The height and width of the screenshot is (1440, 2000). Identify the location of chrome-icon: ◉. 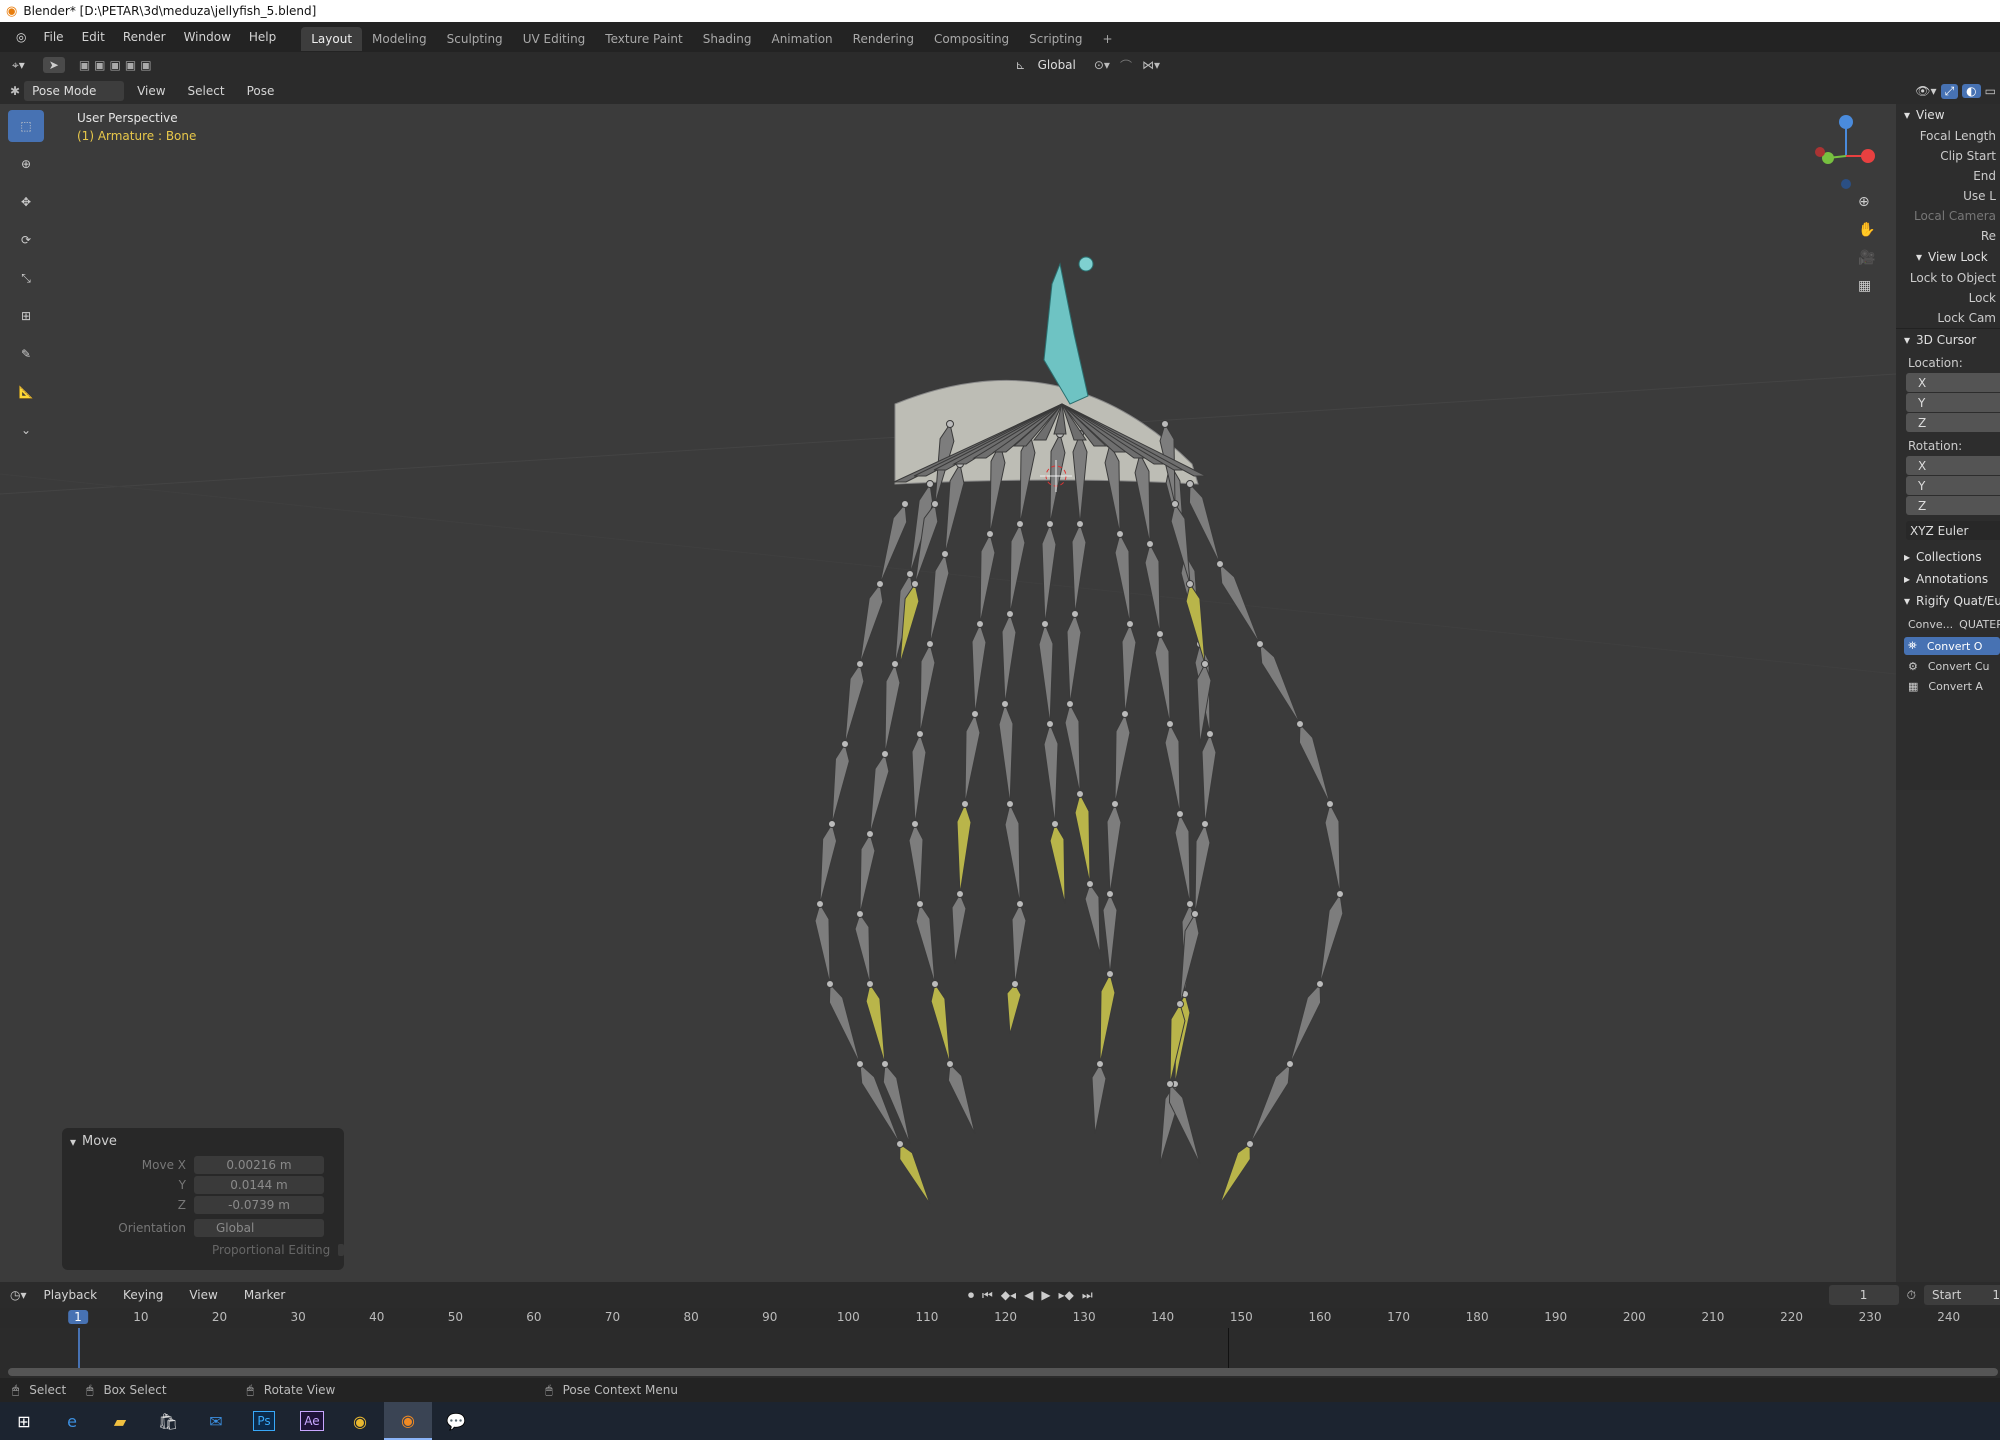
(360, 1421).